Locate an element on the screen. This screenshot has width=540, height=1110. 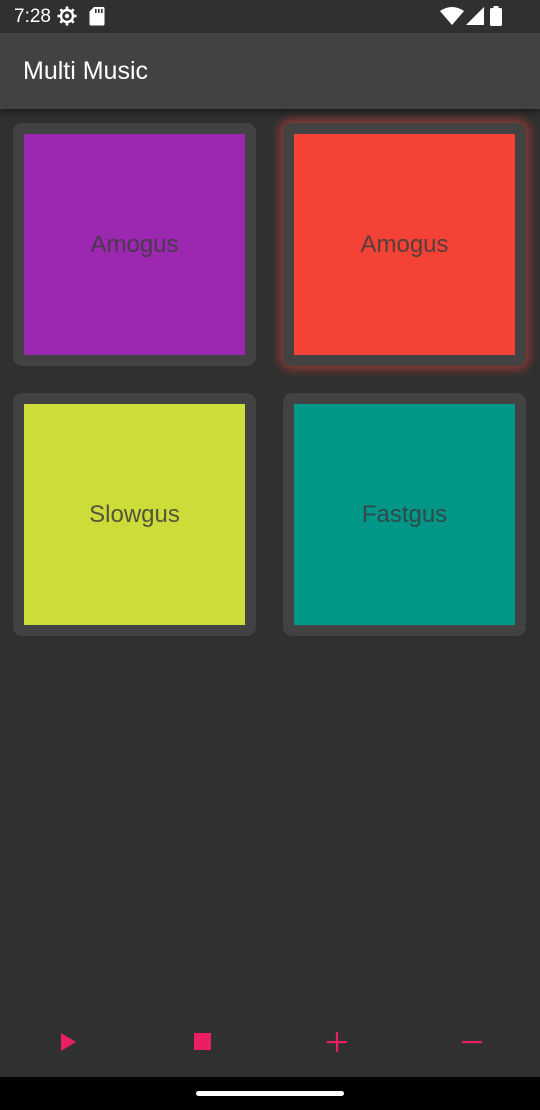
app-title: Multi Music is located at coordinates (86, 71).